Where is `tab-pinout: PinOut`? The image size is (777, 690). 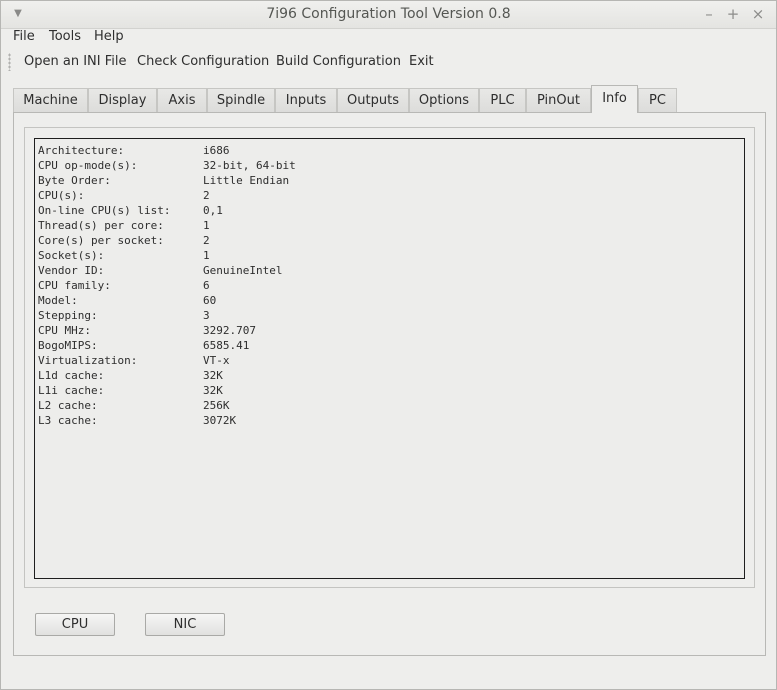
tab-pinout: PinOut is located at coordinates (558, 100).